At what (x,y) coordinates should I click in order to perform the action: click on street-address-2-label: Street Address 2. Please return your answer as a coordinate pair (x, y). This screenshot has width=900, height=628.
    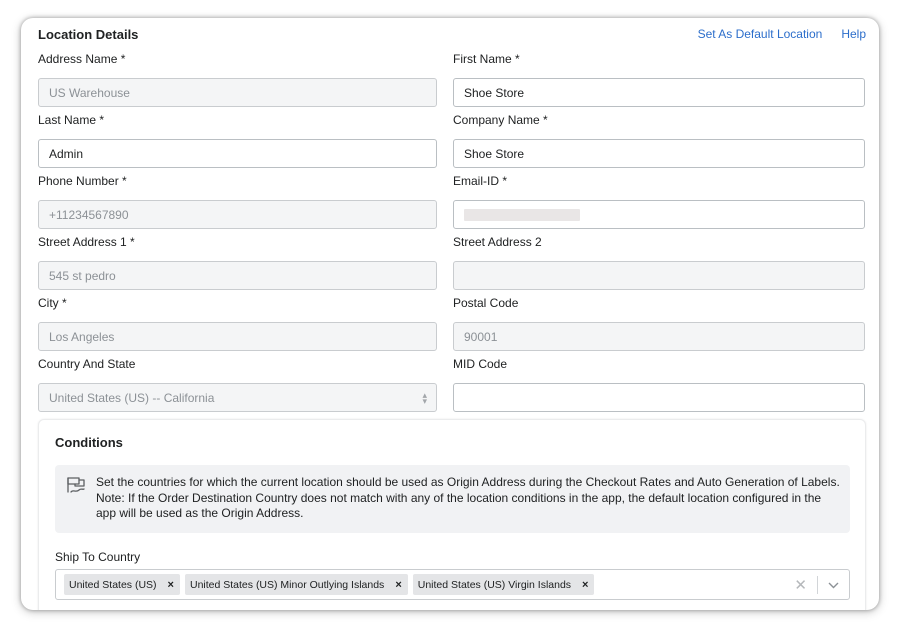
    Looking at the image, I should click on (497, 242).